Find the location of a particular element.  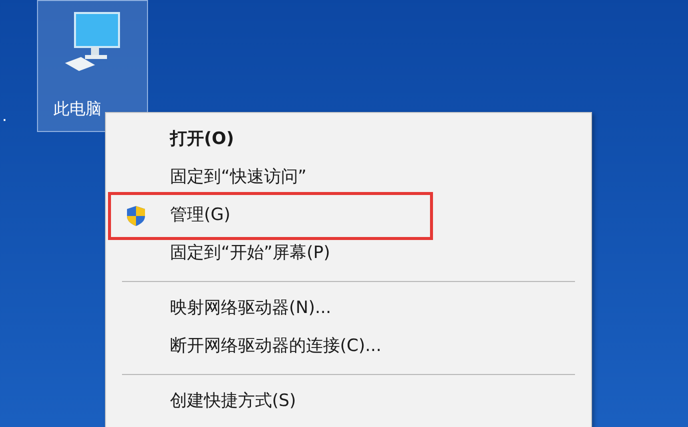

desktop-icon: 此电脑 is located at coordinates (92, 66).